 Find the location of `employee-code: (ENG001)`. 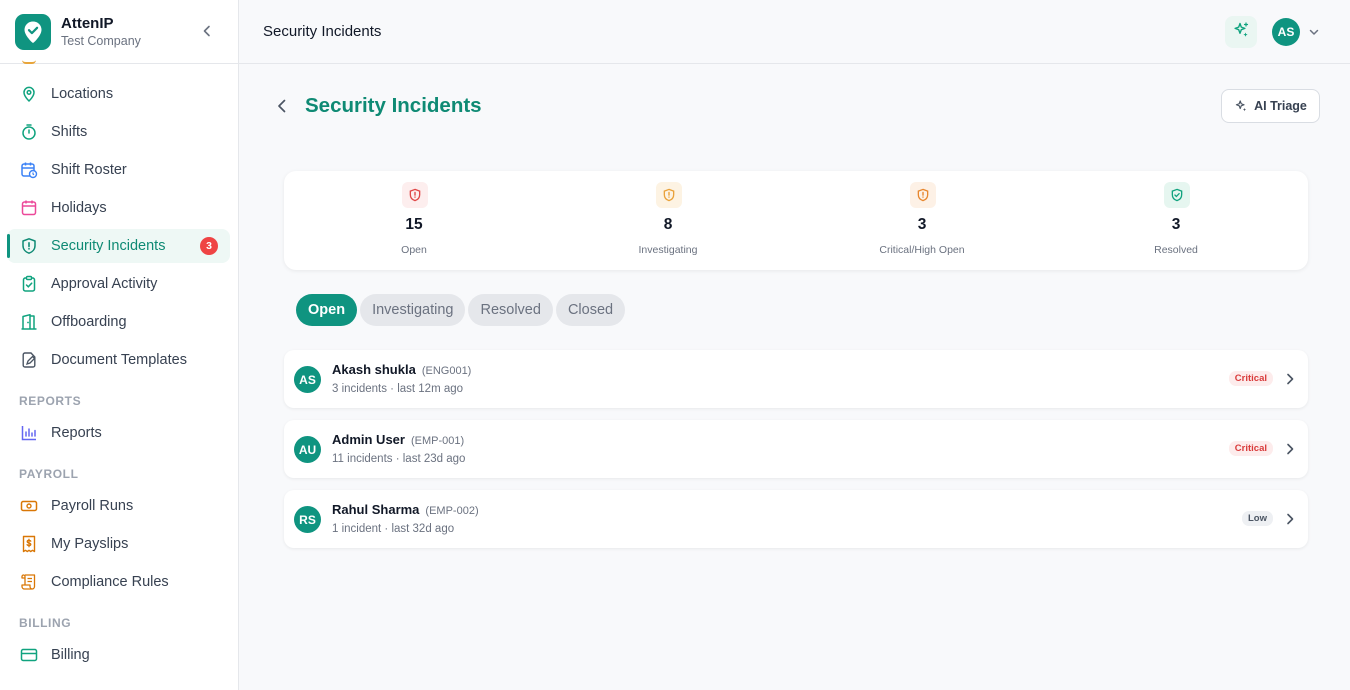

employee-code: (ENG001) is located at coordinates (446, 371).